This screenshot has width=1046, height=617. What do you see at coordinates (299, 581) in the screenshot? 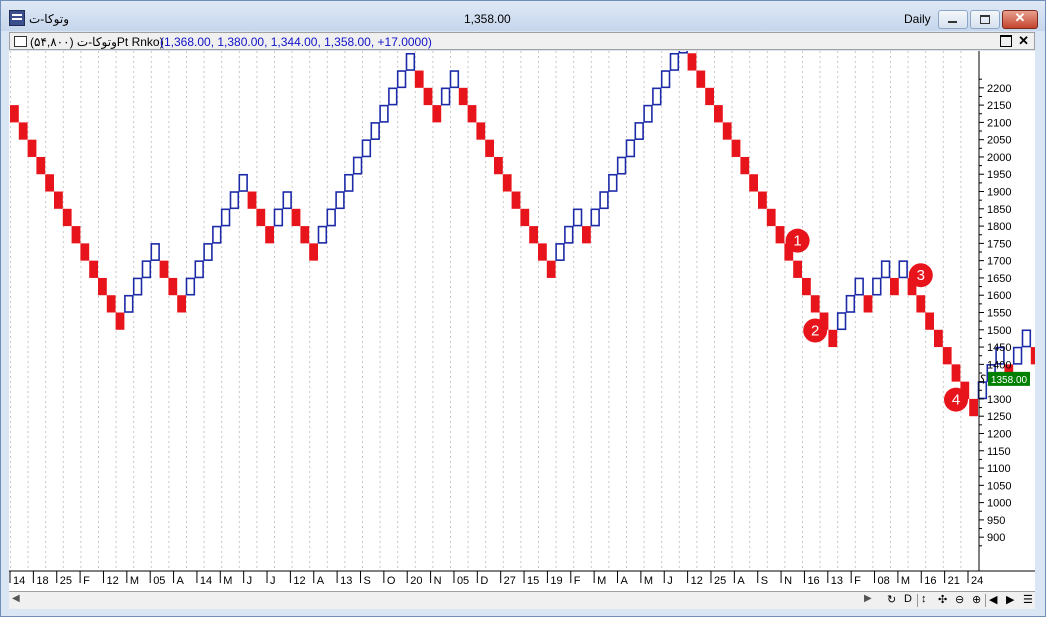
I see `x-tick-label: 12` at bounding box center [299, 581].